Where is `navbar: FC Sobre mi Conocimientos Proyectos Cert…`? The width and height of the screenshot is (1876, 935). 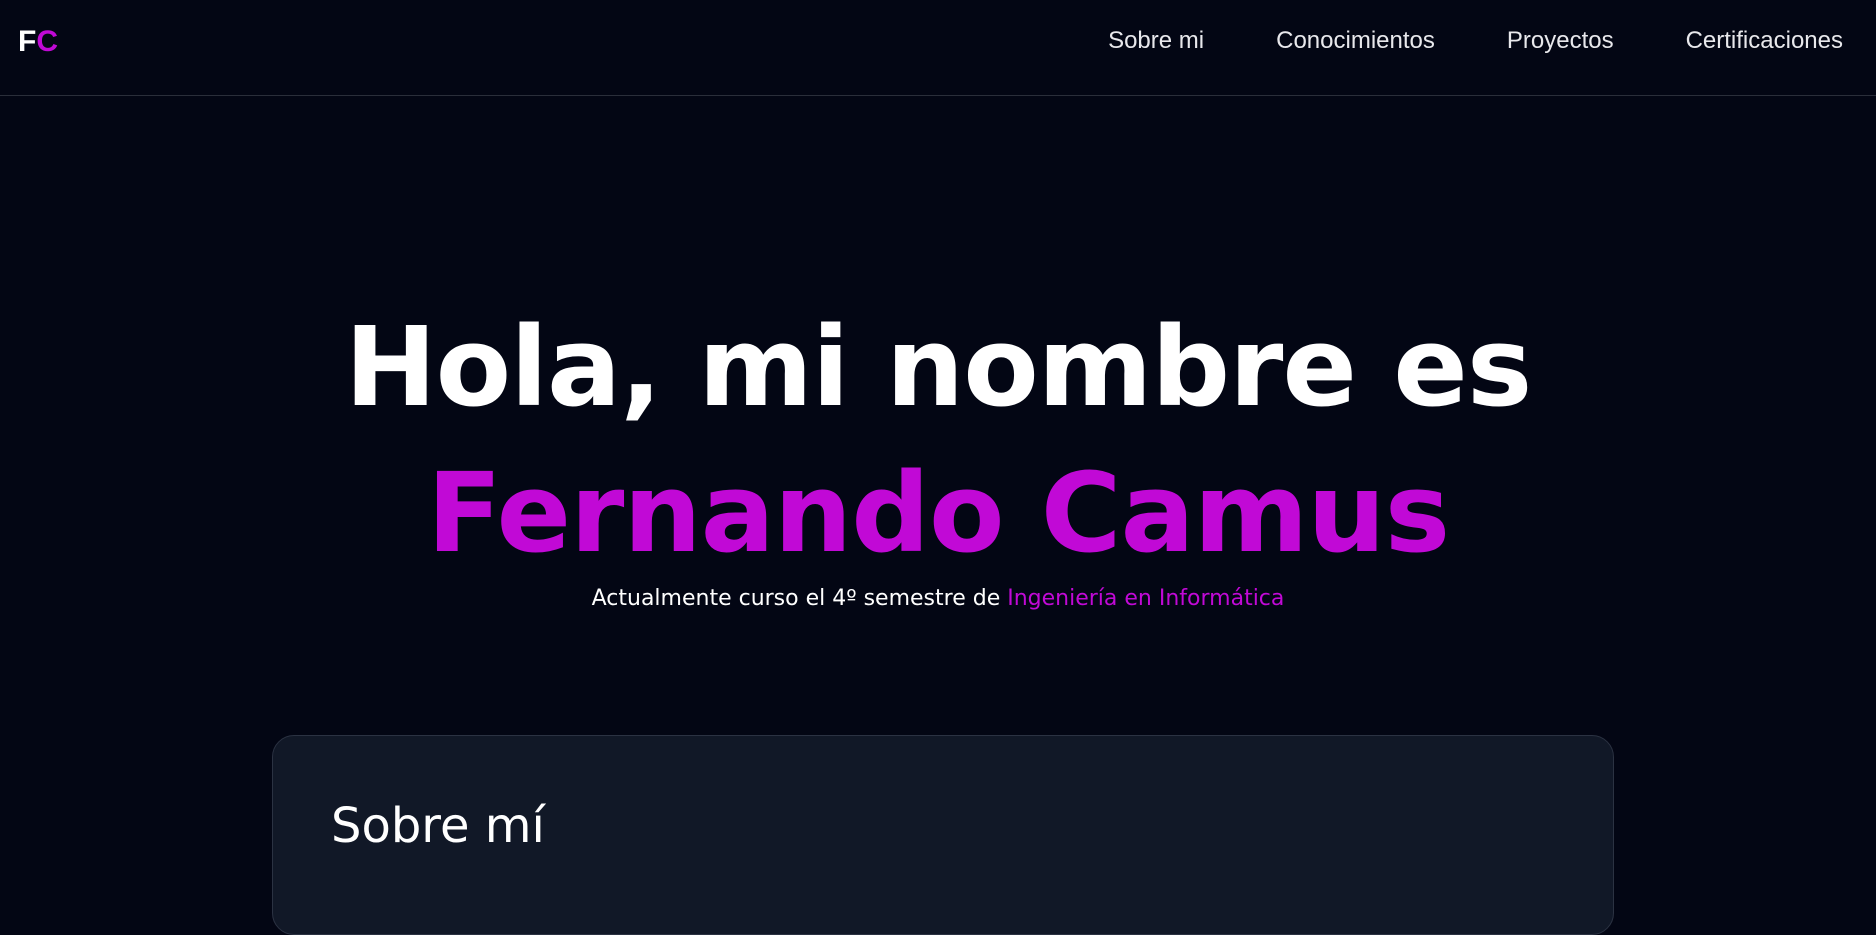 navbar: FC Sobre mi Conocimientos Proyectos Cert… is located at coordinates (938, 48).